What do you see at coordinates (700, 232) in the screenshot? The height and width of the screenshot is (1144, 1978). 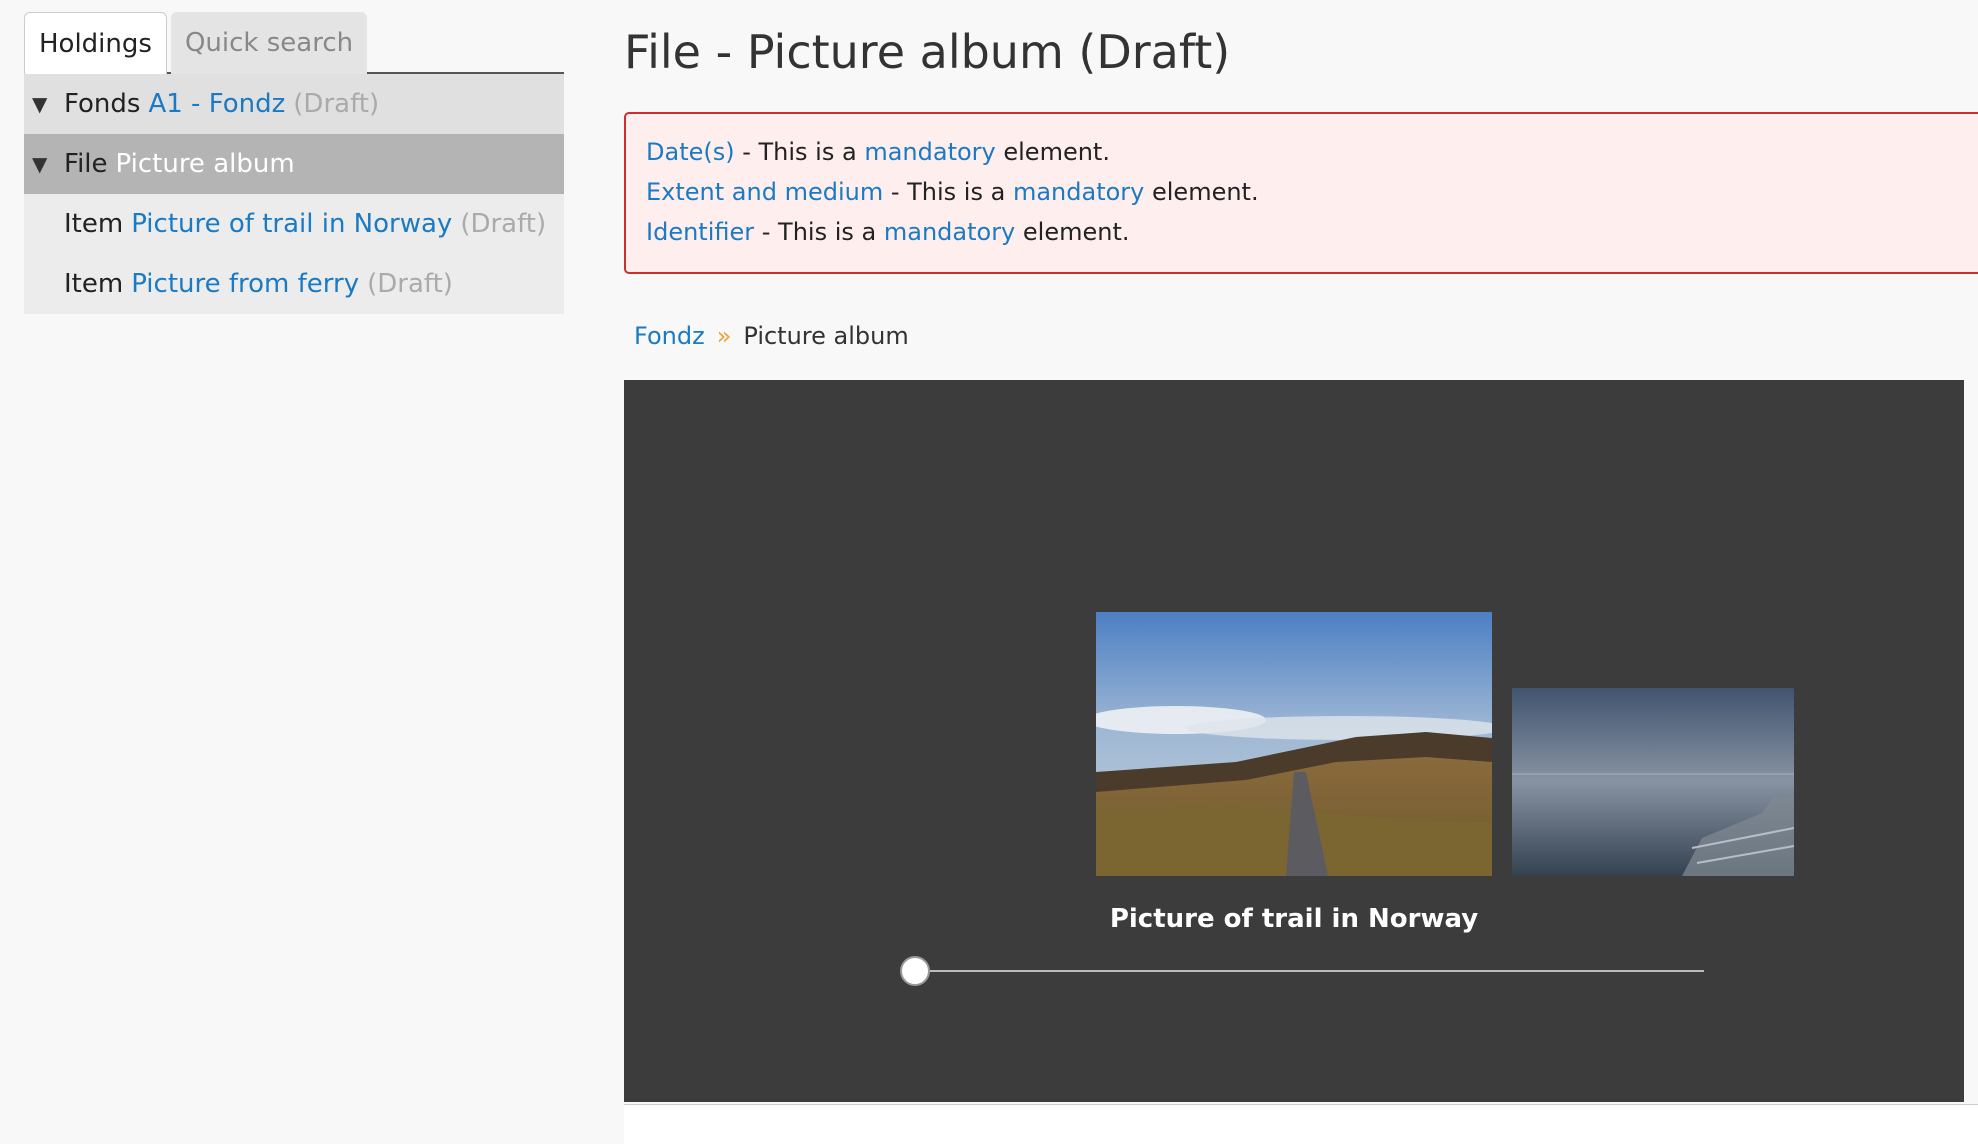 I see `error-field-link: Identifier` at bounding box center [700, 232].